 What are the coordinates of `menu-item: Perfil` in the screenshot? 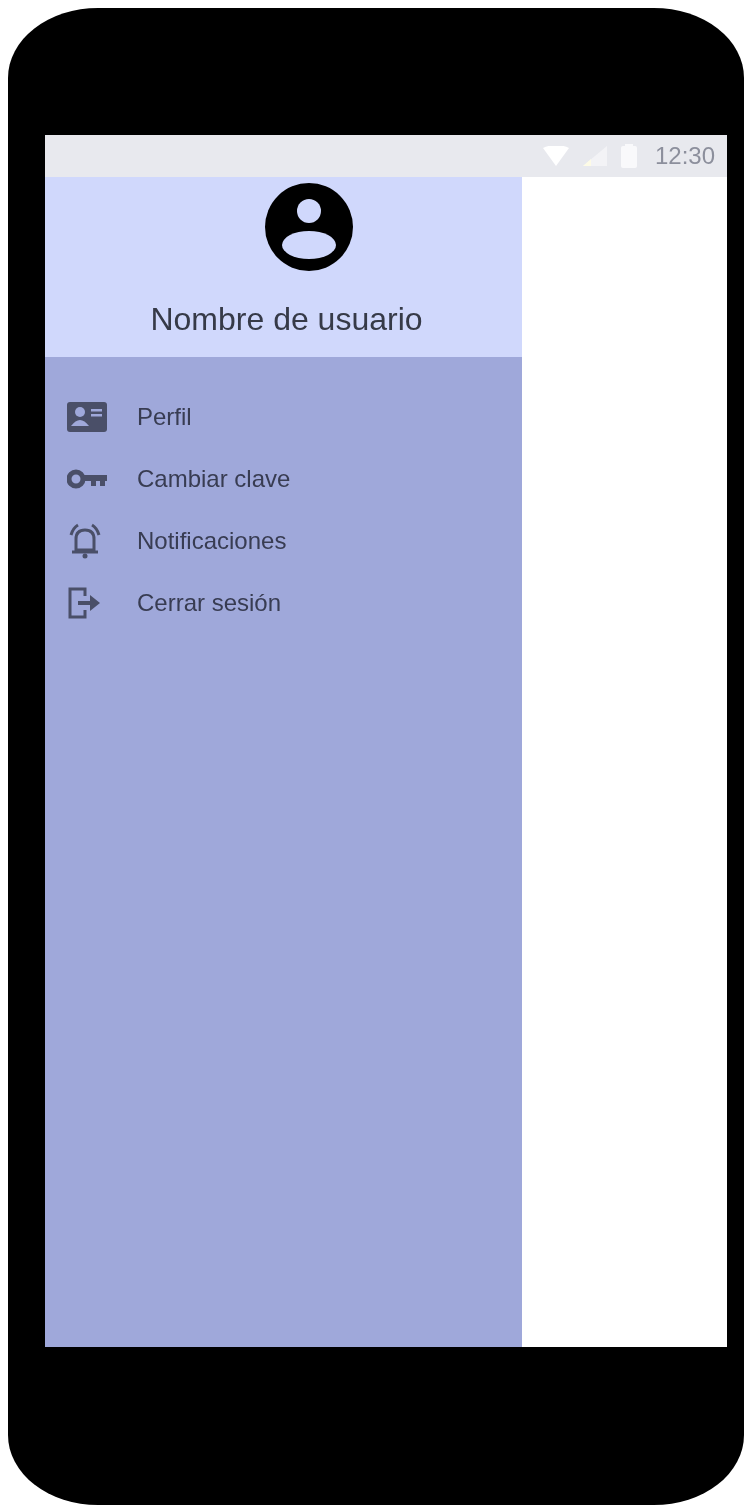 It's located at (283, 417).